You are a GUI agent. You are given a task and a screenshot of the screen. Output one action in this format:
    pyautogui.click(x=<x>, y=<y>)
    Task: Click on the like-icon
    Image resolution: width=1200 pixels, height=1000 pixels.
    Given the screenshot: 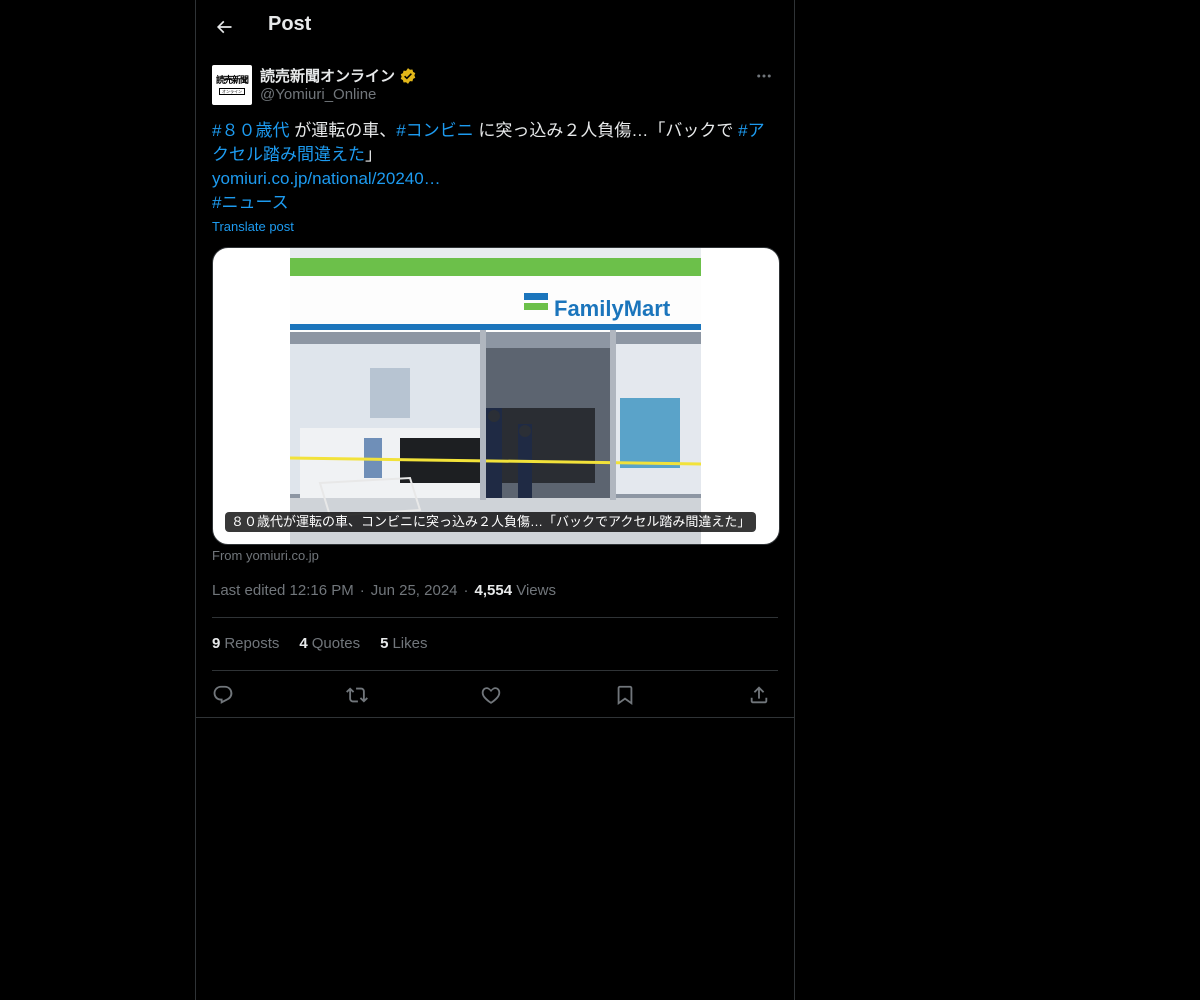 What is the action you would take?
    pyautogui.click(x=491, y=695)
    